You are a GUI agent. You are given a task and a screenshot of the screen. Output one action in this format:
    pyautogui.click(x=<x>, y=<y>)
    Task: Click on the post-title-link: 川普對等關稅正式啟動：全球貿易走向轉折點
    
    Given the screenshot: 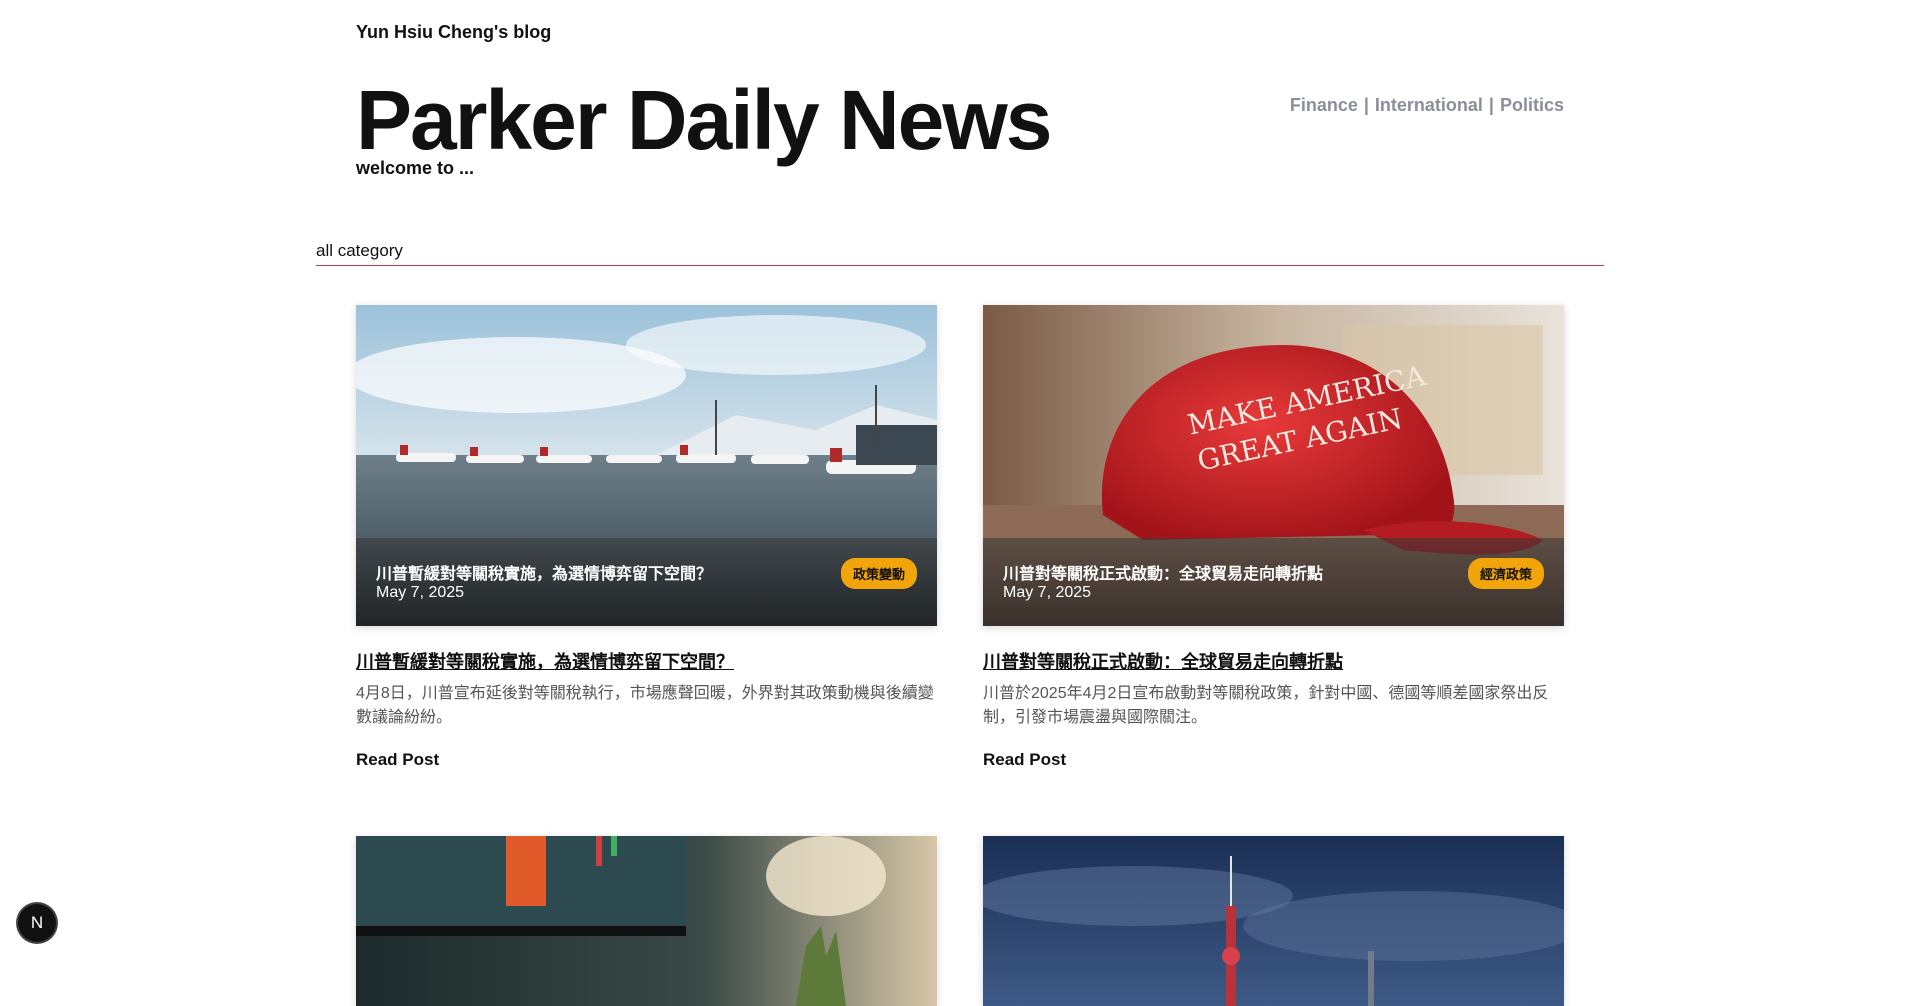 What is the action you would take?
    pyautogui.click(x=1163, y=661)
    